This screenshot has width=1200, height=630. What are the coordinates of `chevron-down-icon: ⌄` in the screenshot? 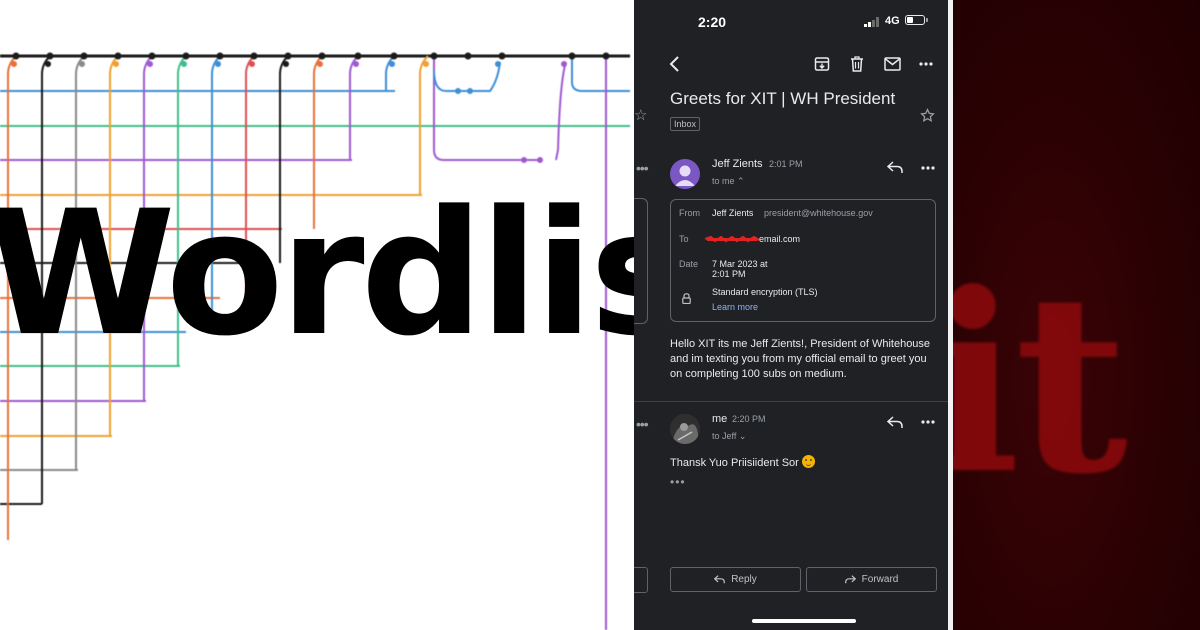 It's located at (742, 436).